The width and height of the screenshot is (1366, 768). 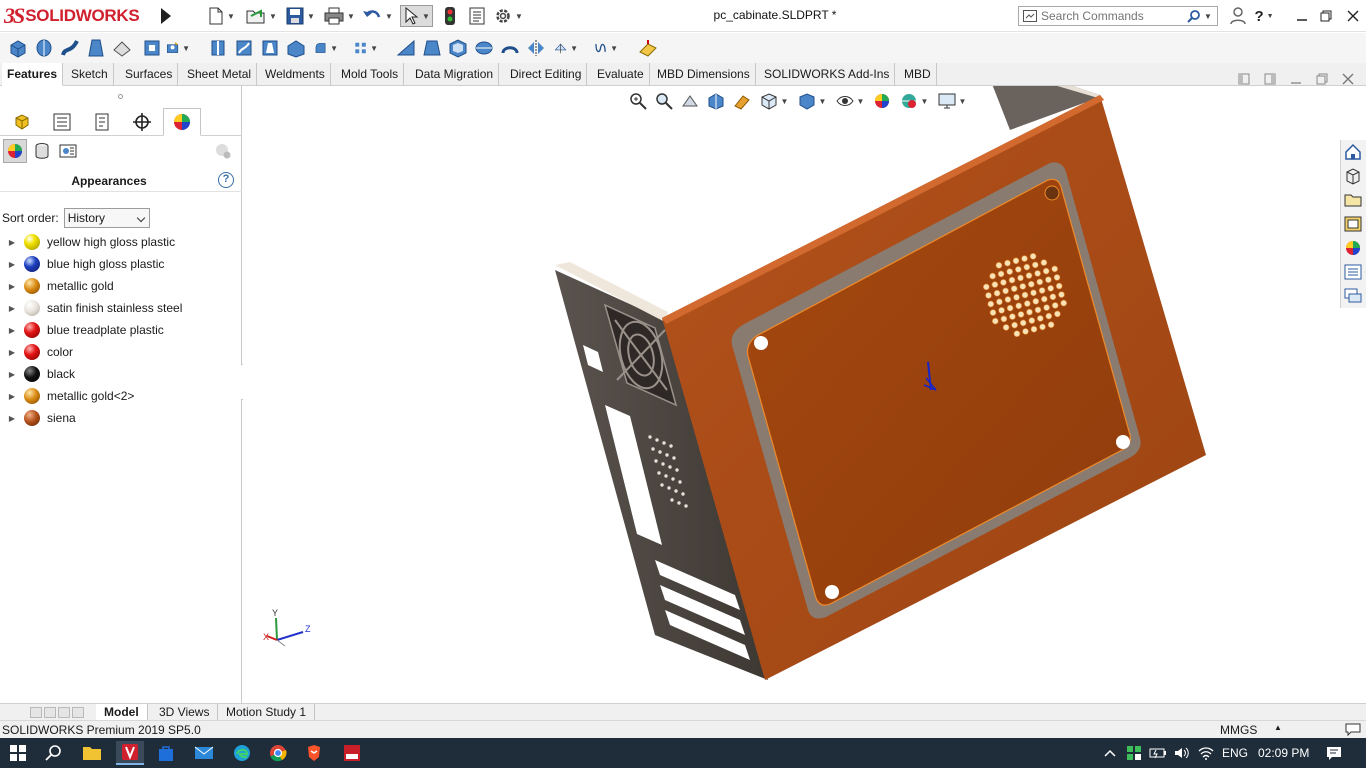 I want to click on tab-sheet-metal: Sheet Metal, so click(x=220, y=74).